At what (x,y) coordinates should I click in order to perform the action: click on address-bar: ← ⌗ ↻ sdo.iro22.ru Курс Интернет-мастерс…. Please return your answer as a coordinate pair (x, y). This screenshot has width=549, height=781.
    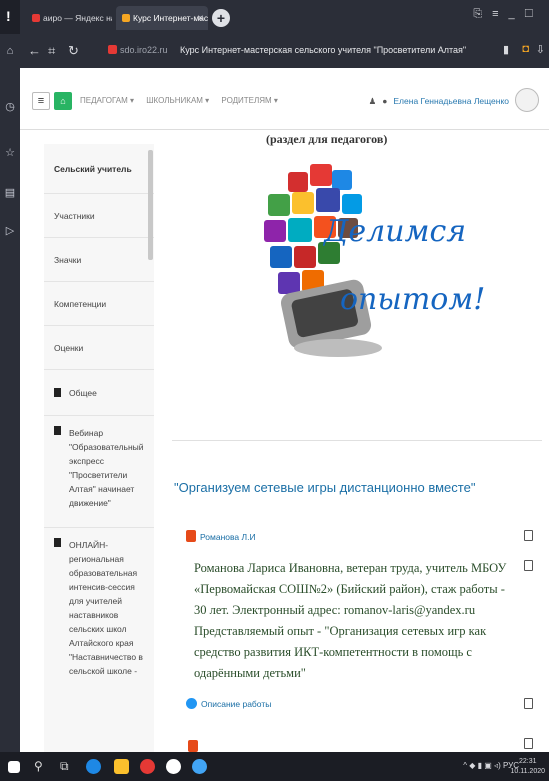
    Looking at the image, I should click on (284, 51).